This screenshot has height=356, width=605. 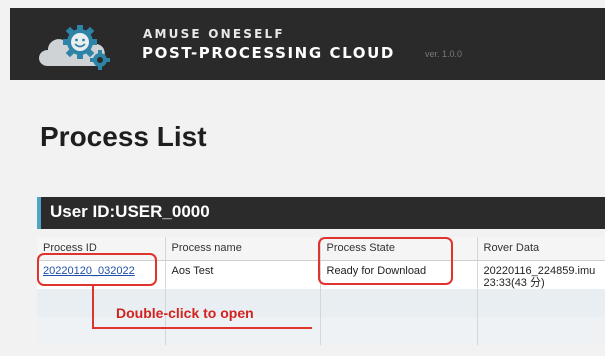 I want to click on user-id-label: User ID:USER_0000, so click(x=130, y=211).